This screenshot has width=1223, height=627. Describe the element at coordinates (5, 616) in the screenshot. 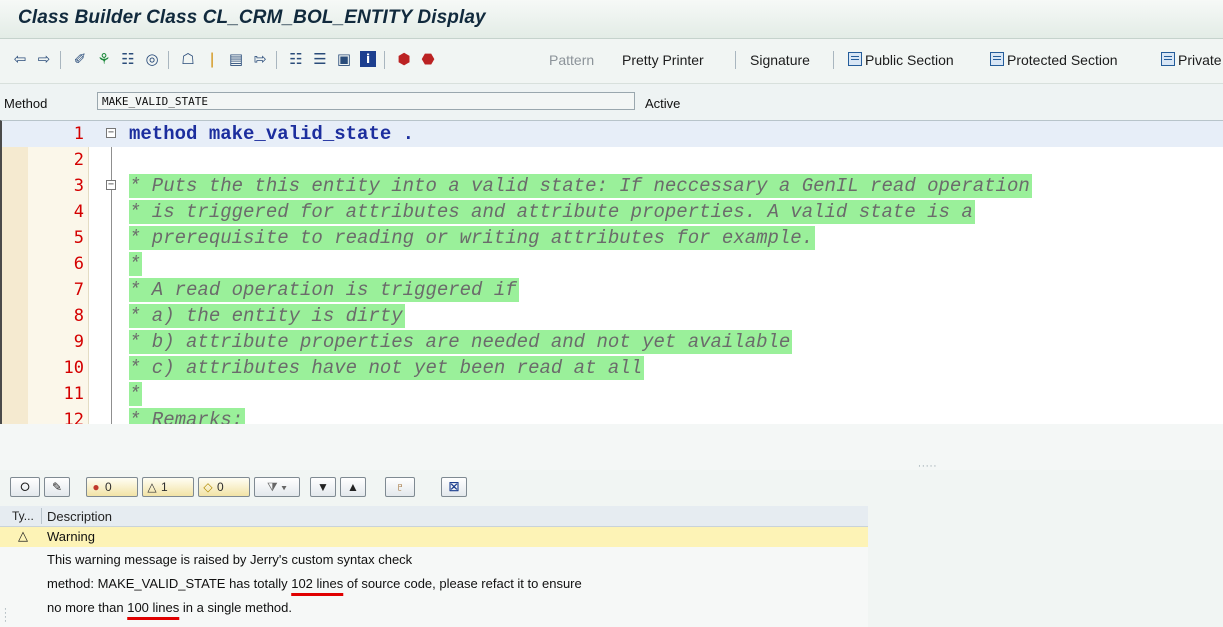

I see `resize-grip-icon: · · · ·` at that location.